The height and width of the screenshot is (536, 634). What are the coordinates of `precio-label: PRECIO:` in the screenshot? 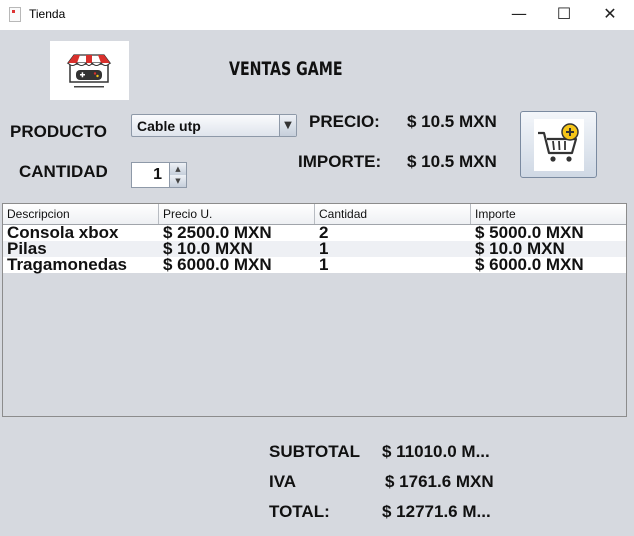 It's located at (344, 121).